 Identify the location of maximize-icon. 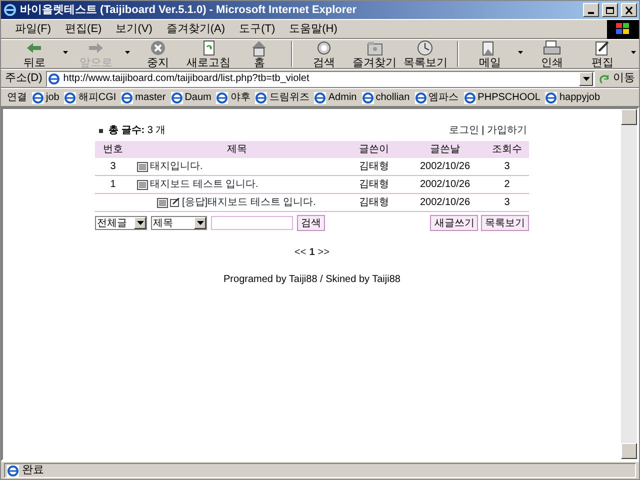
(610, 10).